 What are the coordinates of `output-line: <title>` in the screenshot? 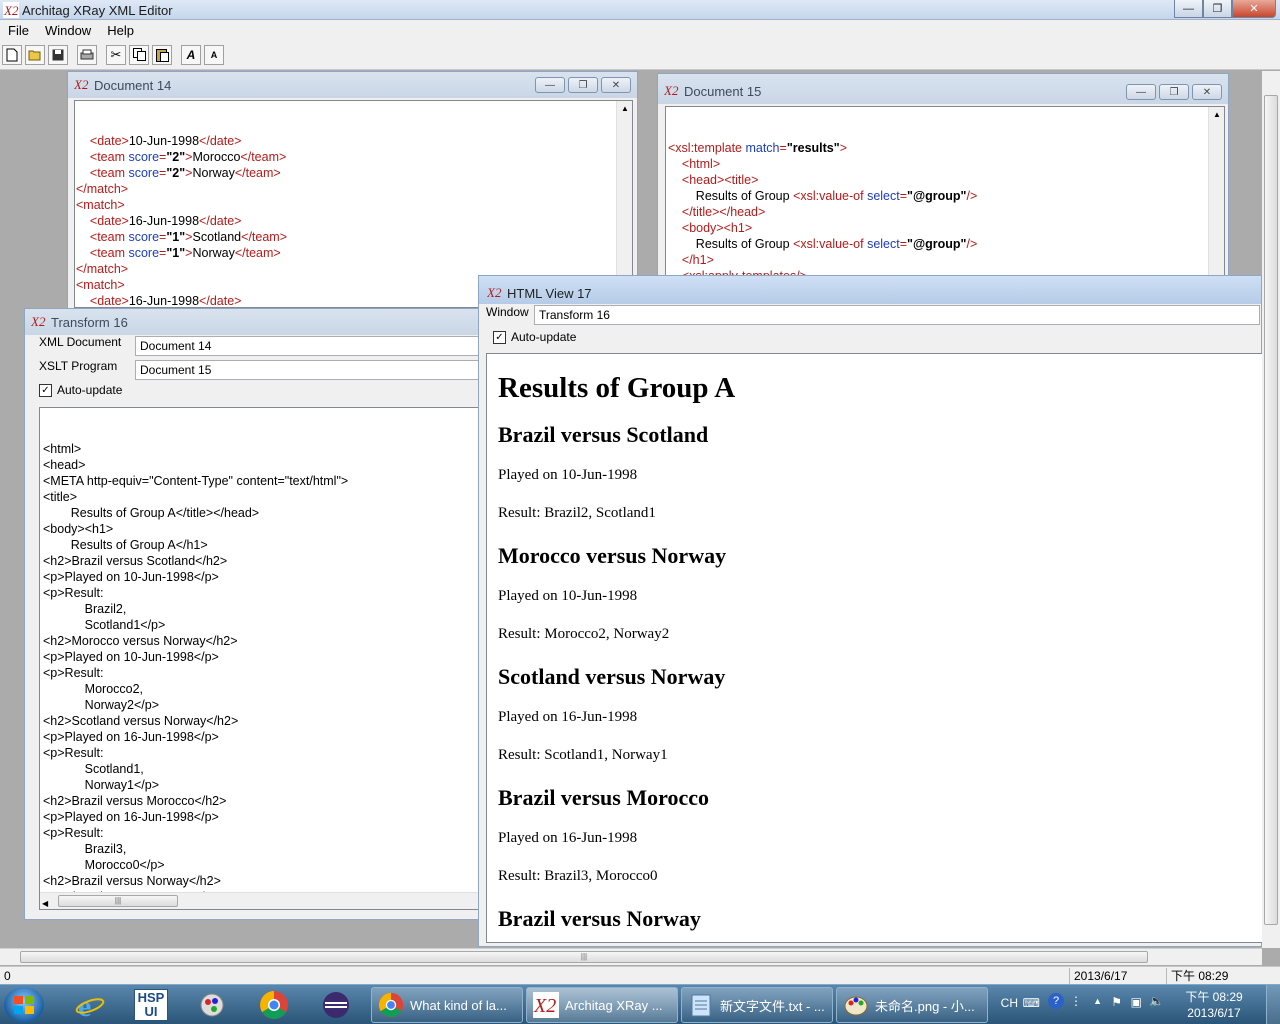 It's located at (60, 497).